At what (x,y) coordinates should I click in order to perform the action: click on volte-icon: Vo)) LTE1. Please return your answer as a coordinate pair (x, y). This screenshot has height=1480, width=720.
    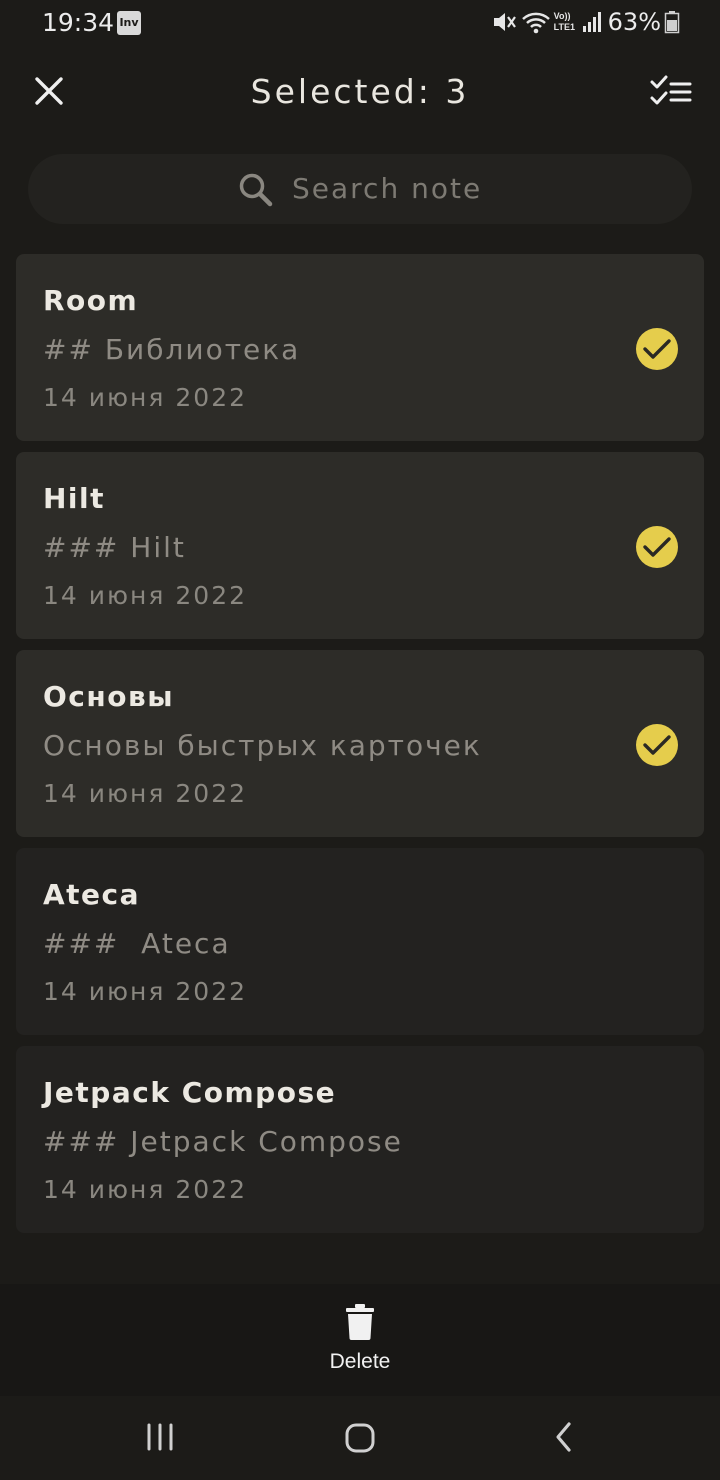
    Looking at the image, I should click on (567, 22).